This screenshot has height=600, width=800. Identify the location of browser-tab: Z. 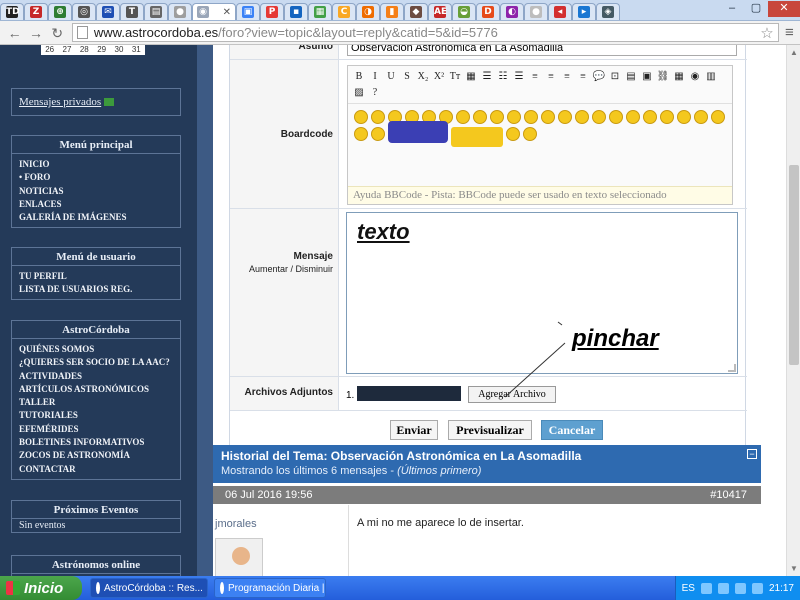
(36, 11).